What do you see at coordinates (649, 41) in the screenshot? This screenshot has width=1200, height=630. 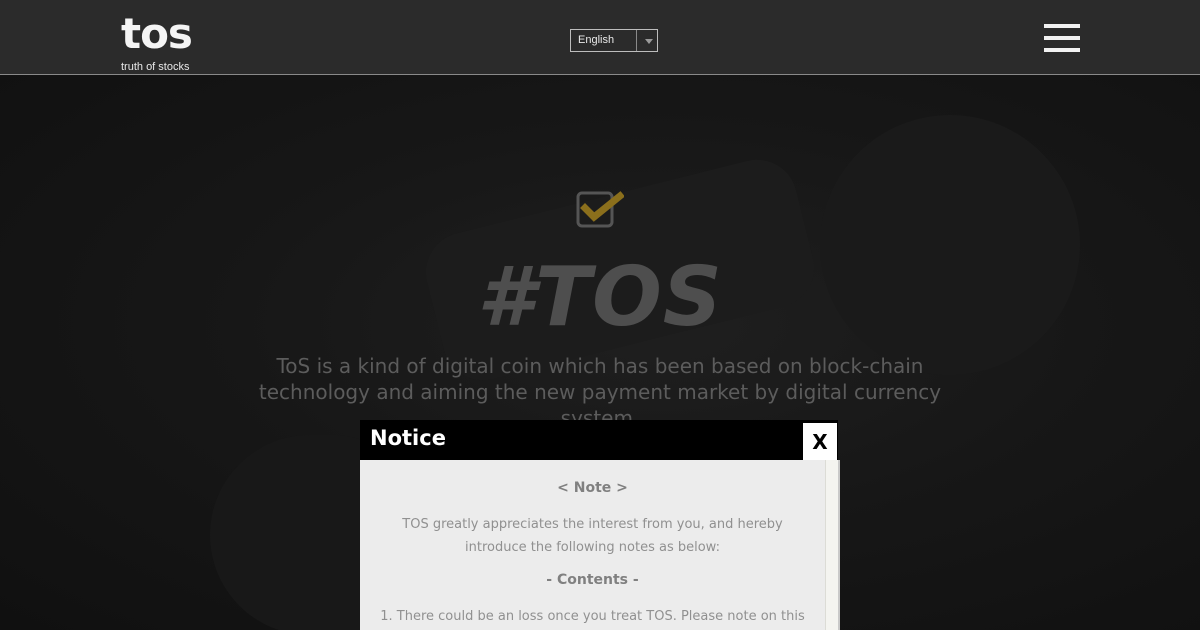 I see `chevron-down-icon` at bounding box center [649, 41].